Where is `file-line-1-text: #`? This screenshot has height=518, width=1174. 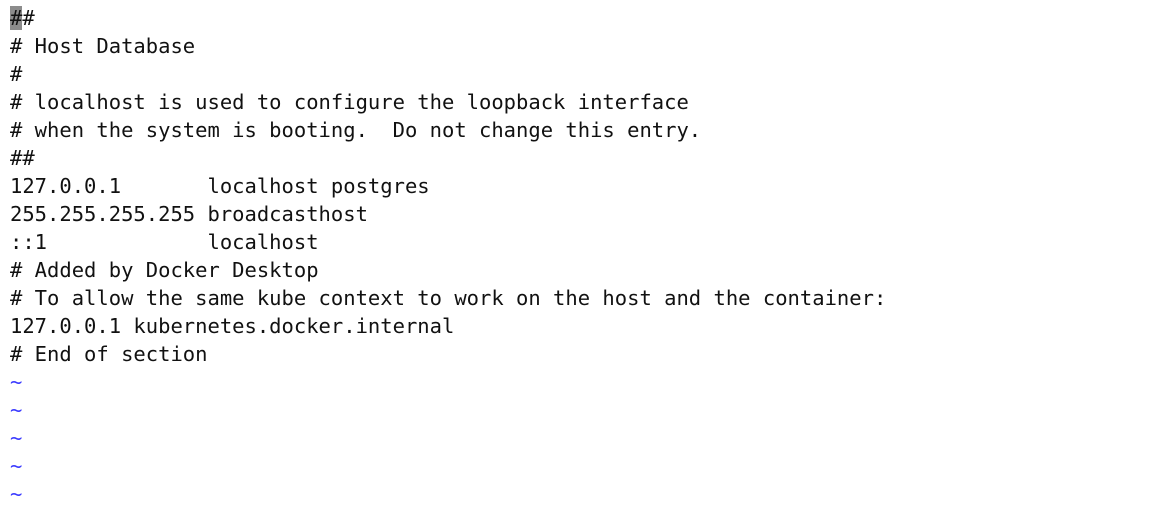 file-line-1-text: # is located at coordinates (28, 18).